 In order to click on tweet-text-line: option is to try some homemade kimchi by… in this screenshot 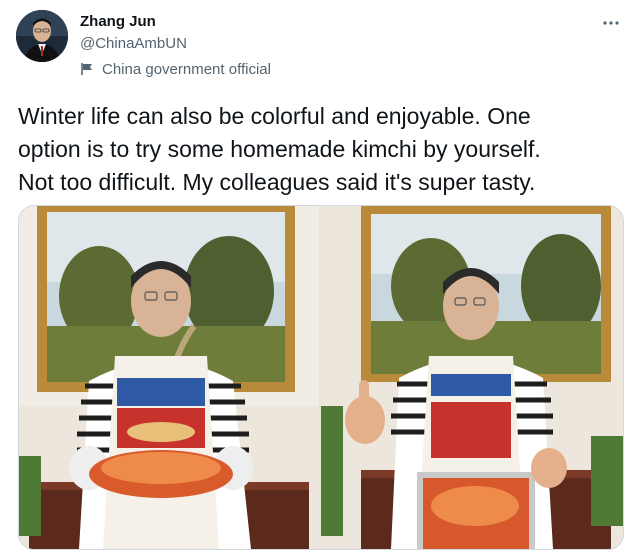, I will do `click(279, 149)`.